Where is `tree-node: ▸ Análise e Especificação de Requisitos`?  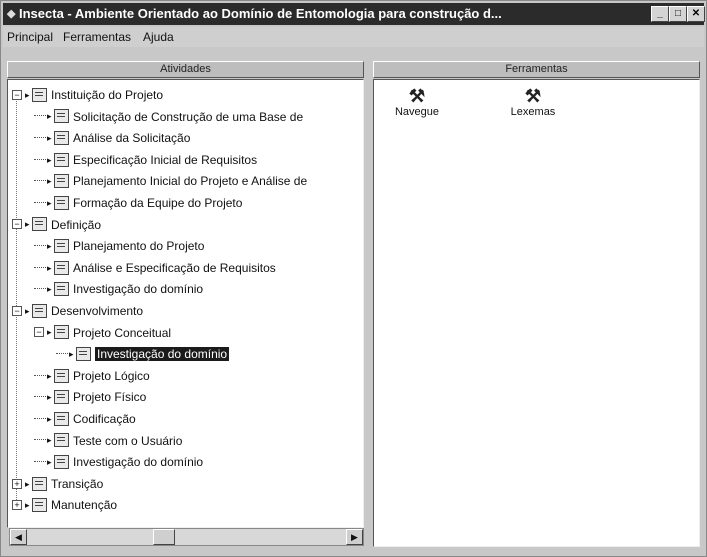
tree-node: ▸ Análise e Especificação de Requisitos is located at coordinates (155, 267).